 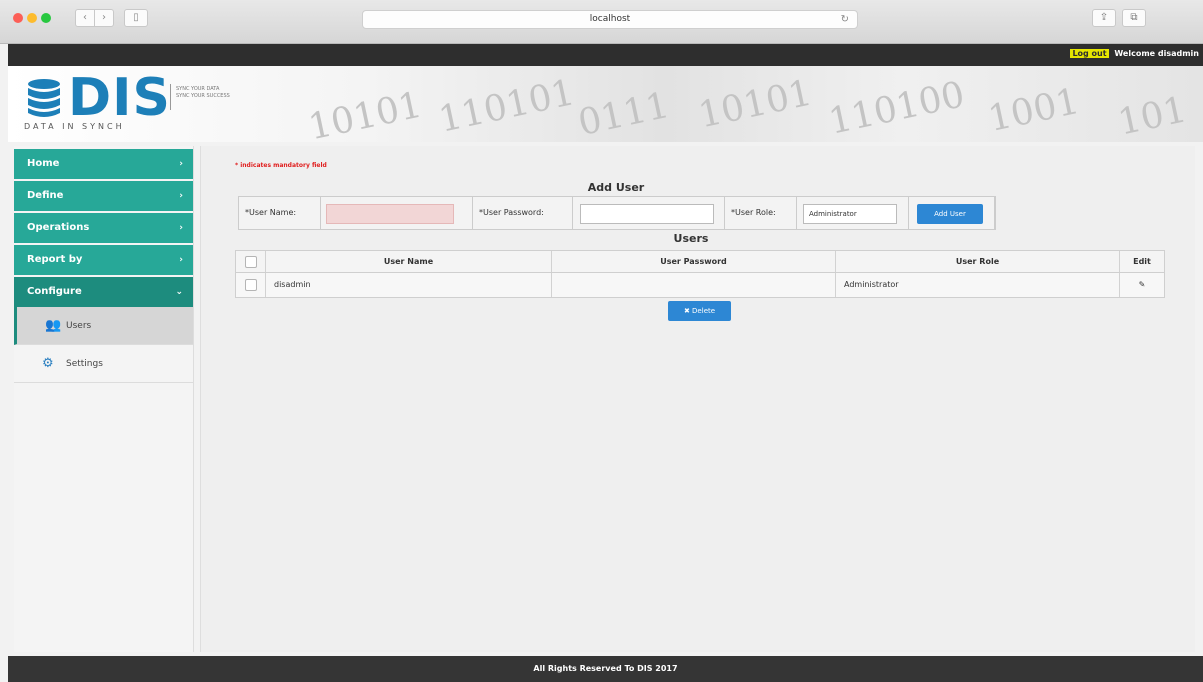 I want to click on table-row: disadmin Administrator ✎, so click(x=700, y=285).